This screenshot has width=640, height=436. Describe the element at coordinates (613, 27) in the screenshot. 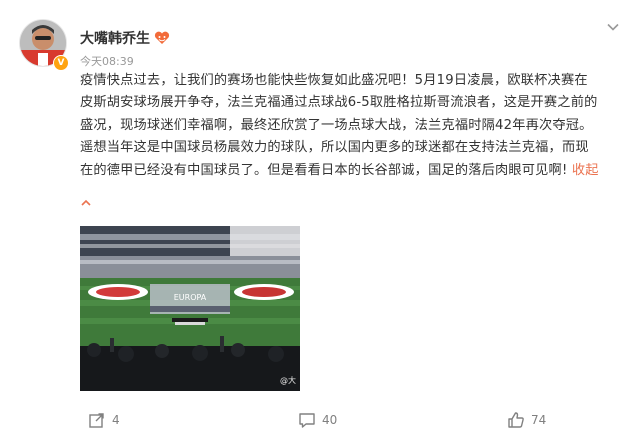

I see `chevron-down-icon` at that location.